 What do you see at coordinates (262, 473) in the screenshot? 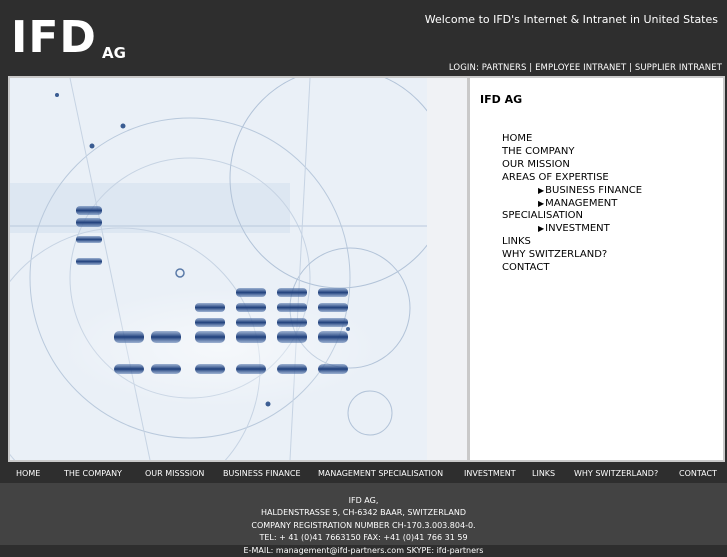
I see `footer-link-business-finance: BUSINESS FINANCE` at bounding box center [262, 473].